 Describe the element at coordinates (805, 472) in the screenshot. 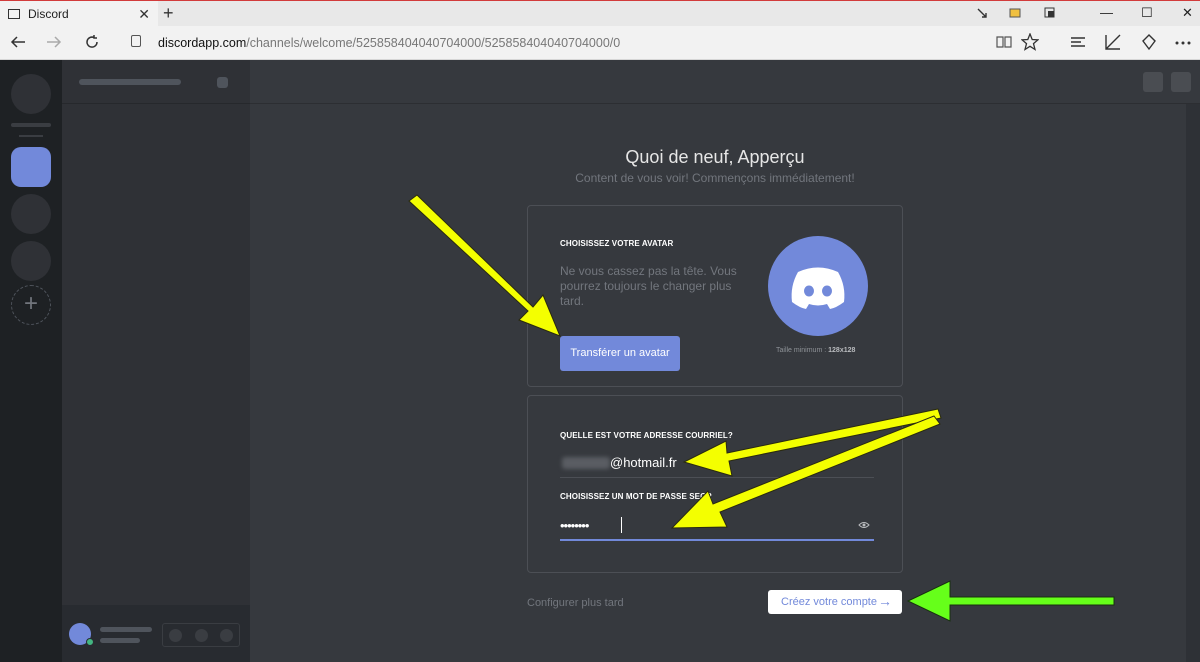

I see `yellow-arrow-password` at that location.